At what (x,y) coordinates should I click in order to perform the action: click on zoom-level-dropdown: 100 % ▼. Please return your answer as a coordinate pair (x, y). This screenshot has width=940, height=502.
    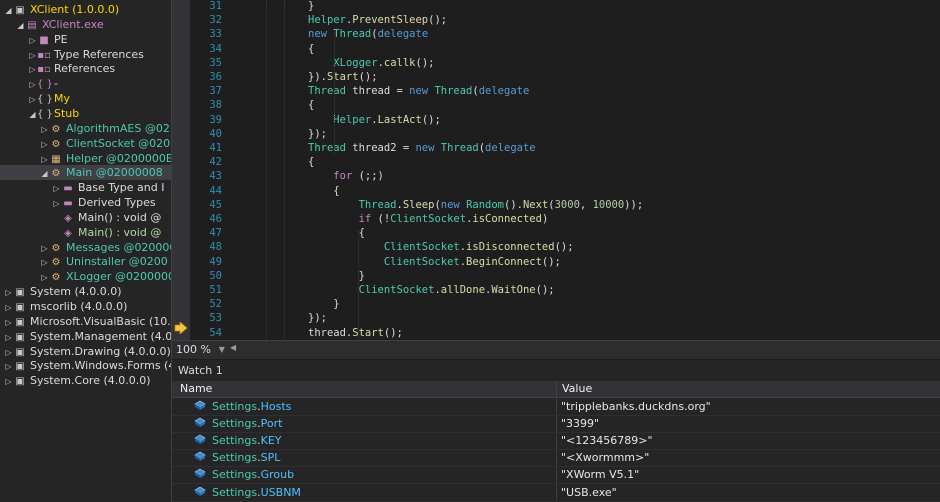
    Looking at the image, I should click on (200, 349).